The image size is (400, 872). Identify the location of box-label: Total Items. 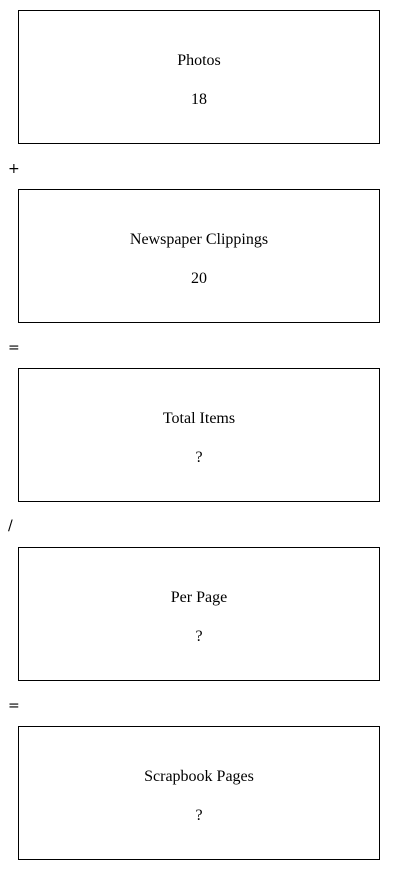
(199, 418).